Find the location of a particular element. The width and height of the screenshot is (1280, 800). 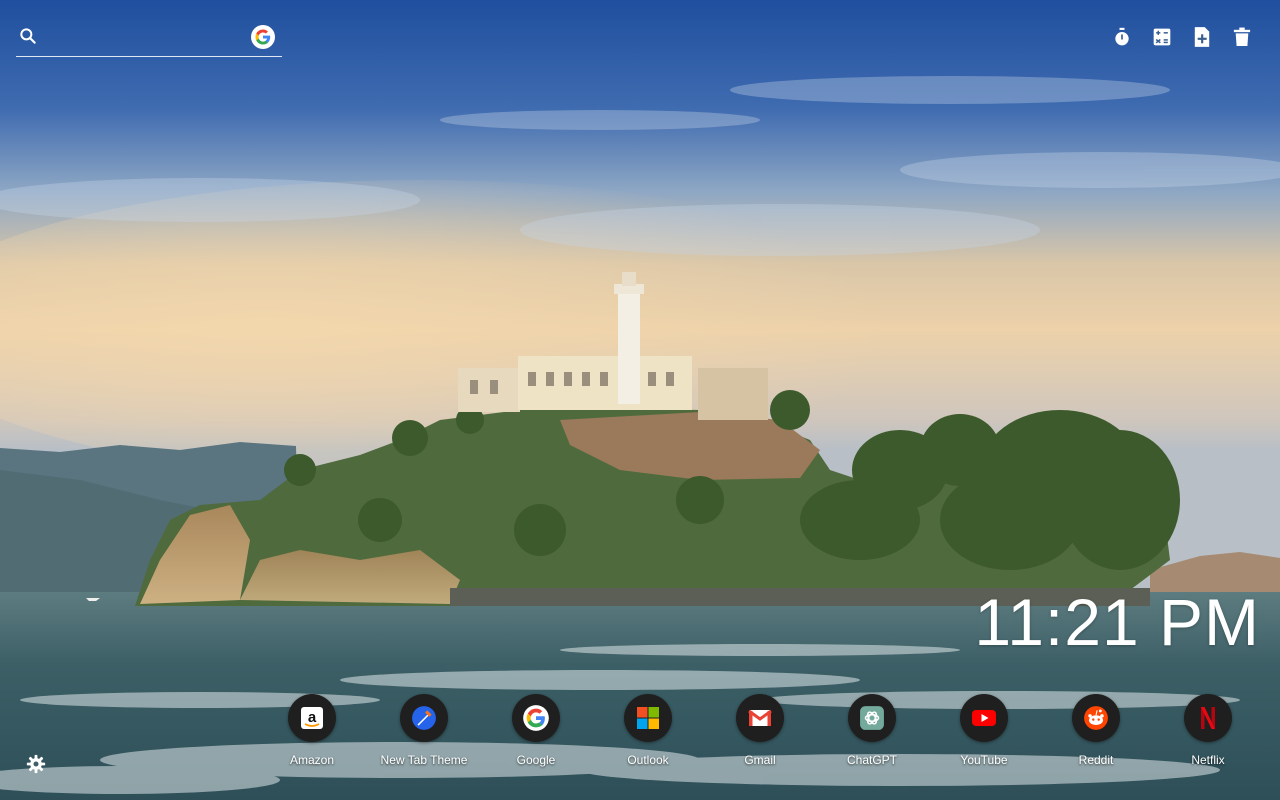

shortcut-youtube: YouTube is located at coordinates (984, 730).